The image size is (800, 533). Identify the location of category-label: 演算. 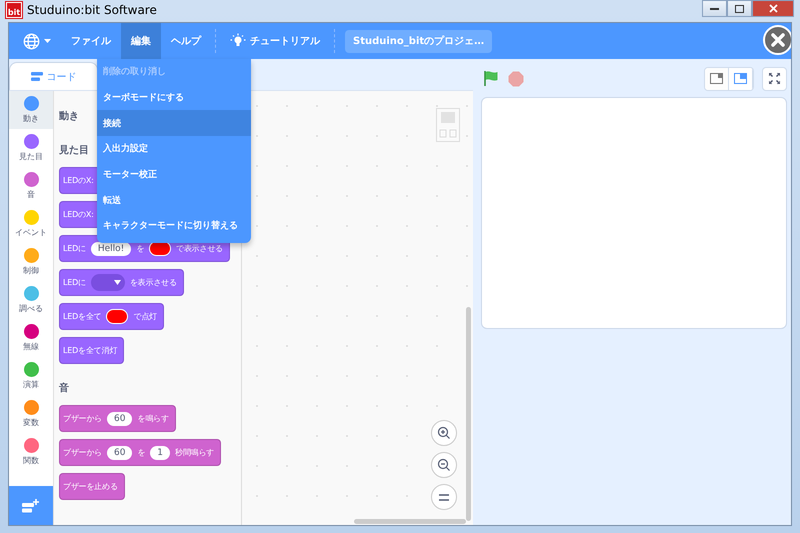
(31, 384).